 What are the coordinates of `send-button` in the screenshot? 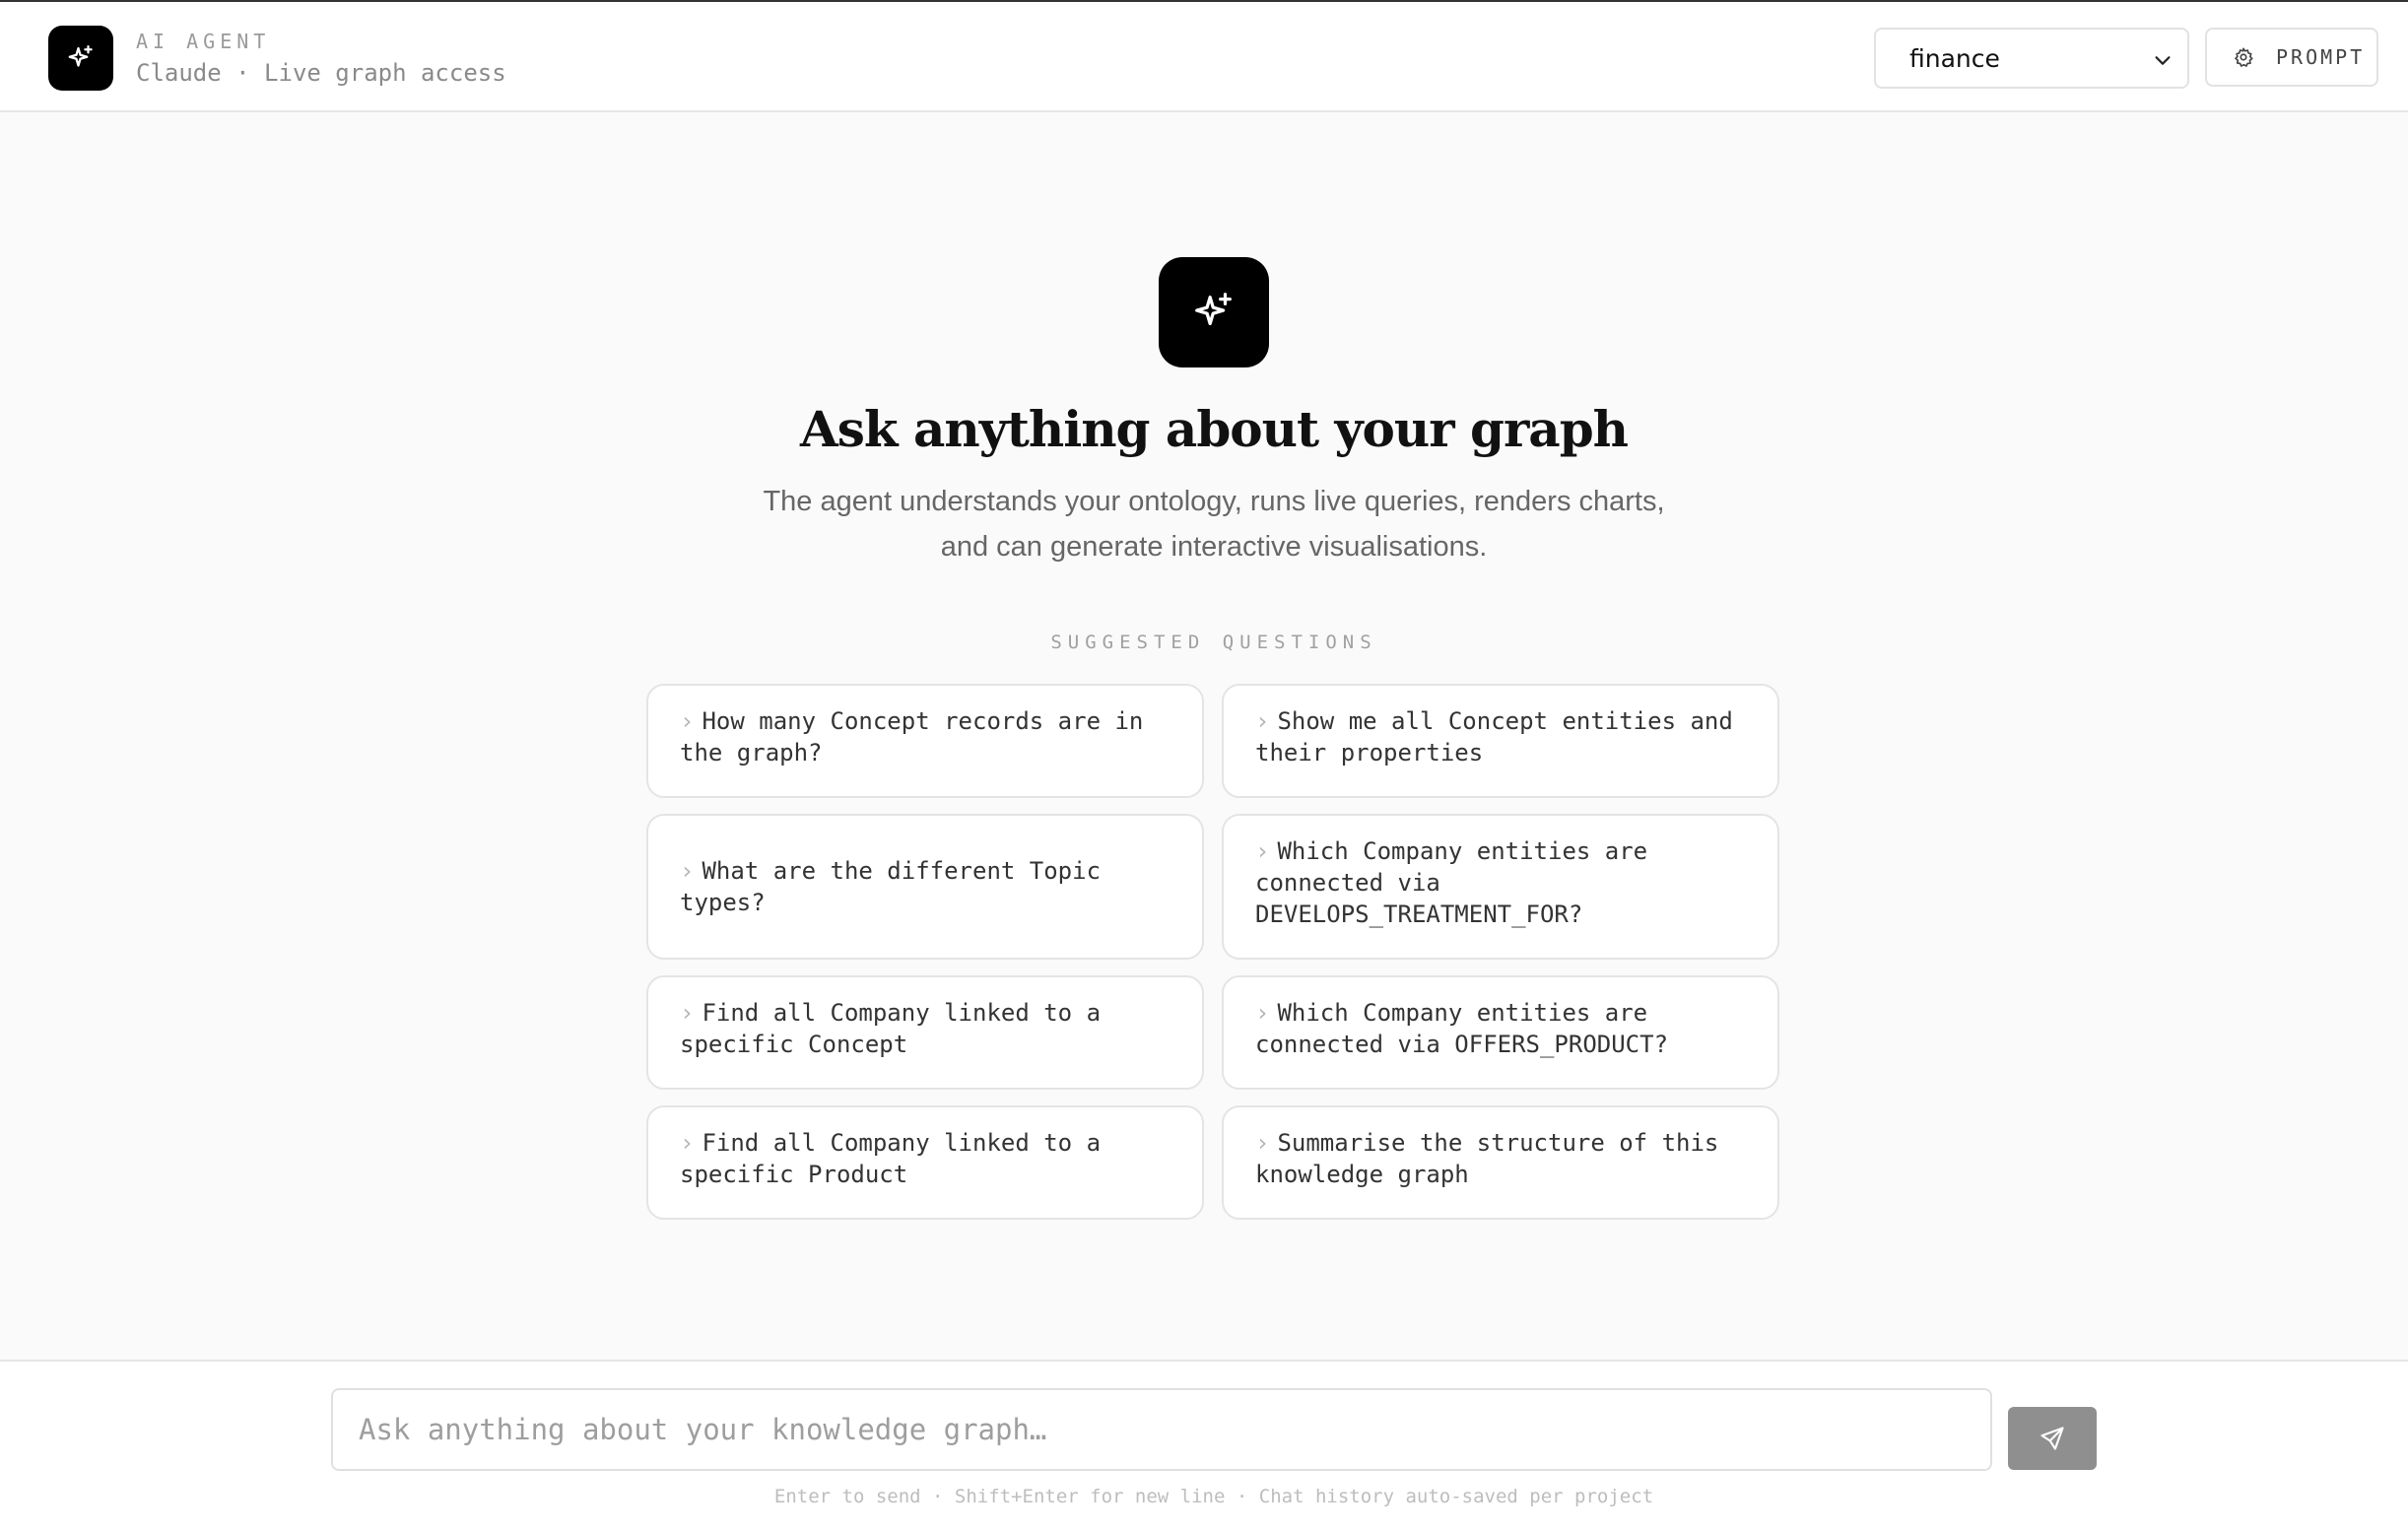 It's located at (2052, 1438).